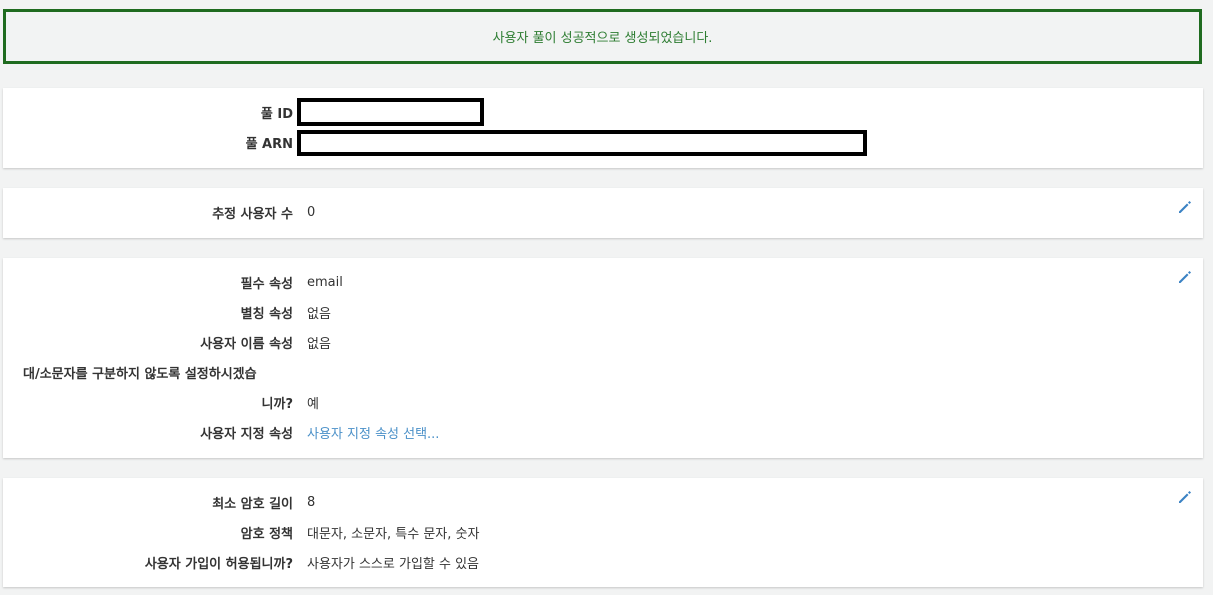  I want to click on estimated-users-card: 추정 사용자 수 0, so click(603, 213).